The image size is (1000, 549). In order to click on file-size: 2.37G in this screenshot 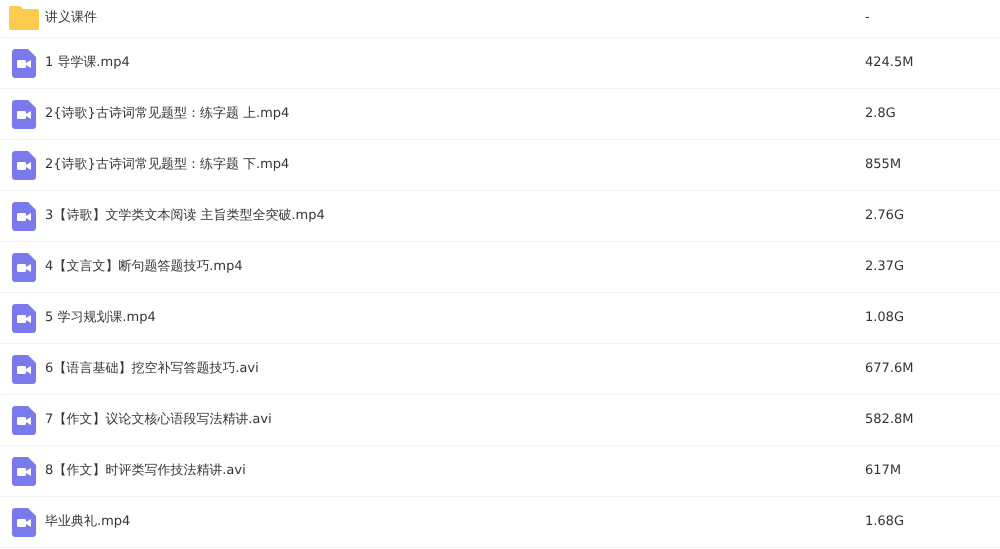, I will do `click(884, 267)`.